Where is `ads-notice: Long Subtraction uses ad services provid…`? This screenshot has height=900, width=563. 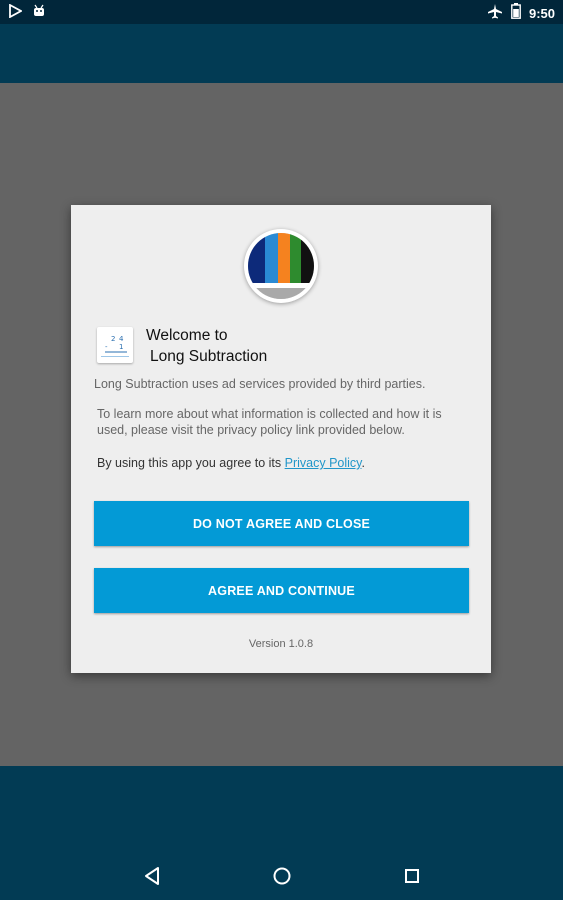
ads-notice: Long Subtraction uses ad services provid… is located at coordinates (260, 384).